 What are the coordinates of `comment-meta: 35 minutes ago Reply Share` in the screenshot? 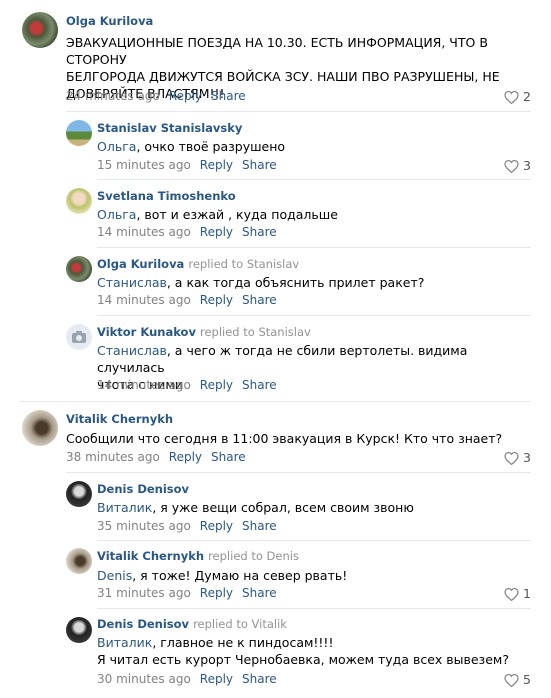 It's located at (187, 526).